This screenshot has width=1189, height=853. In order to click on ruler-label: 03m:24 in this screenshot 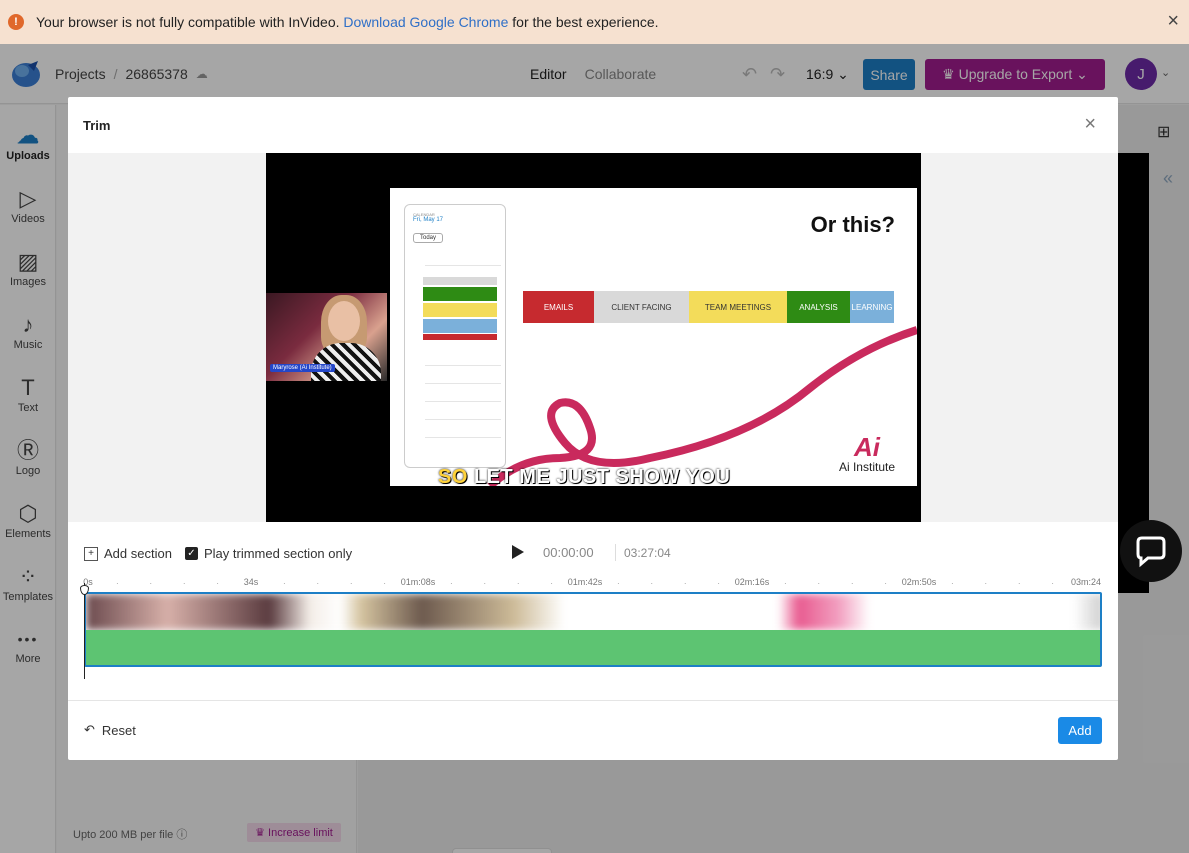, I will do `click(1086, 582)`.